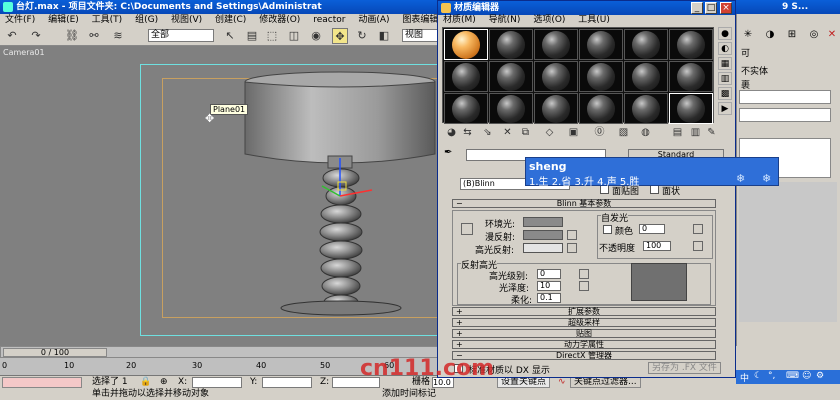 The height and width of the screenshot is (400, 840). Describe the element at coordinates (792, 376) in the screenshot. I see `keyboard-icon: ⌨` at that location.